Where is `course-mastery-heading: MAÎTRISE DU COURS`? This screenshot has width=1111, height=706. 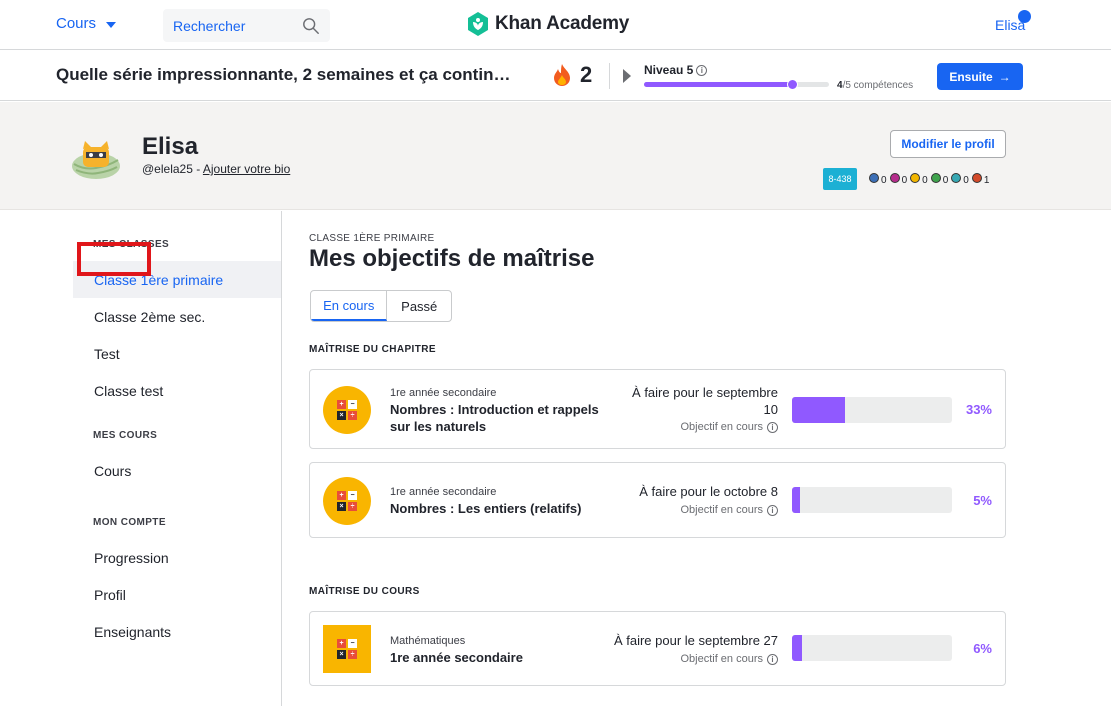 course-mastery-heading: MAÎTRISE DU COURS is located at coordinates (364, 591).